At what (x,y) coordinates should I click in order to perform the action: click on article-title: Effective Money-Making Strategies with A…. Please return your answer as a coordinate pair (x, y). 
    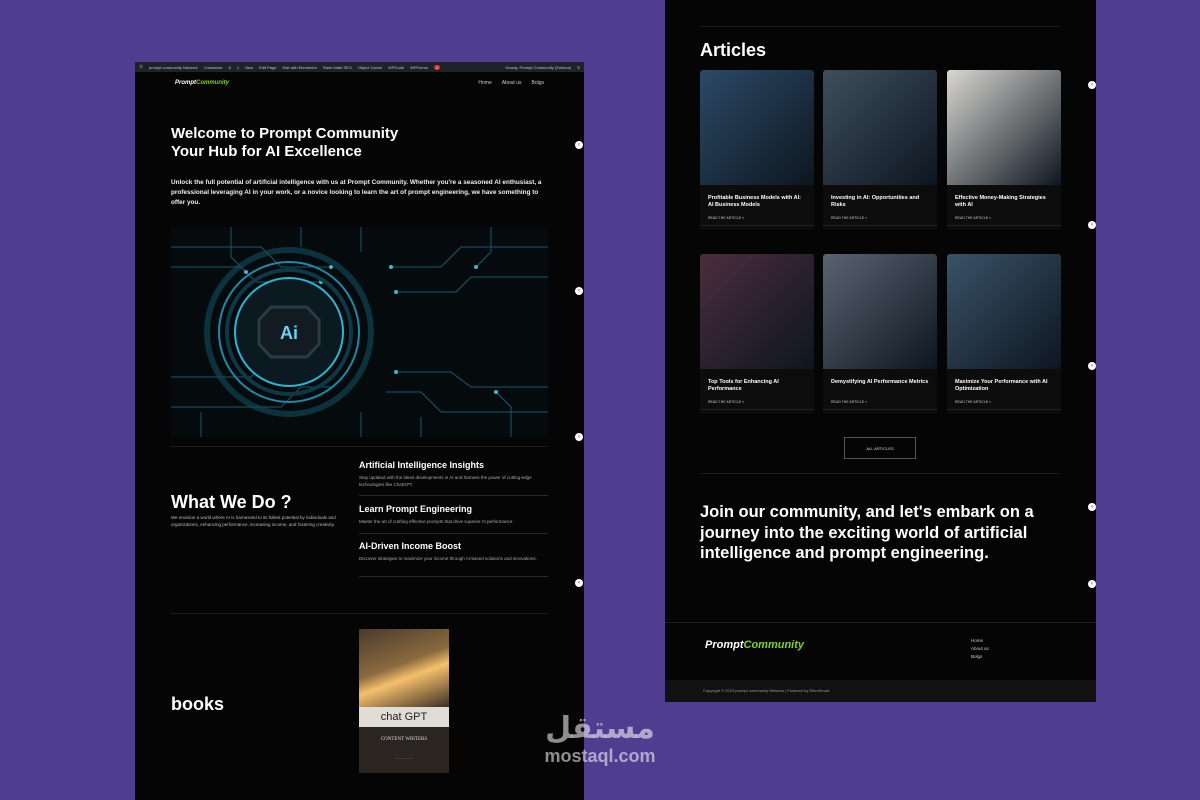
    Looking at the image, I should click on (1004, 198).